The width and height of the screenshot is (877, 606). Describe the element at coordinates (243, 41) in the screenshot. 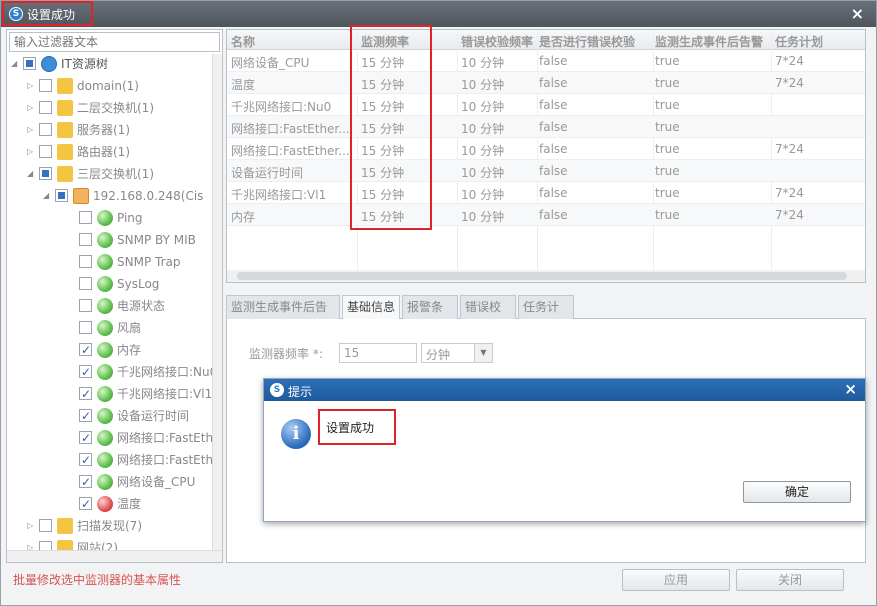

I see `column-header: 名称` at that location.